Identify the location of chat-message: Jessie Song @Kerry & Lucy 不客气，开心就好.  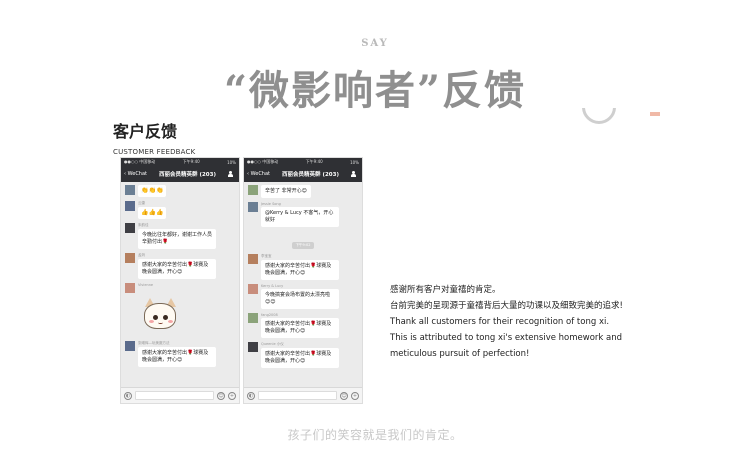
(303, 214).